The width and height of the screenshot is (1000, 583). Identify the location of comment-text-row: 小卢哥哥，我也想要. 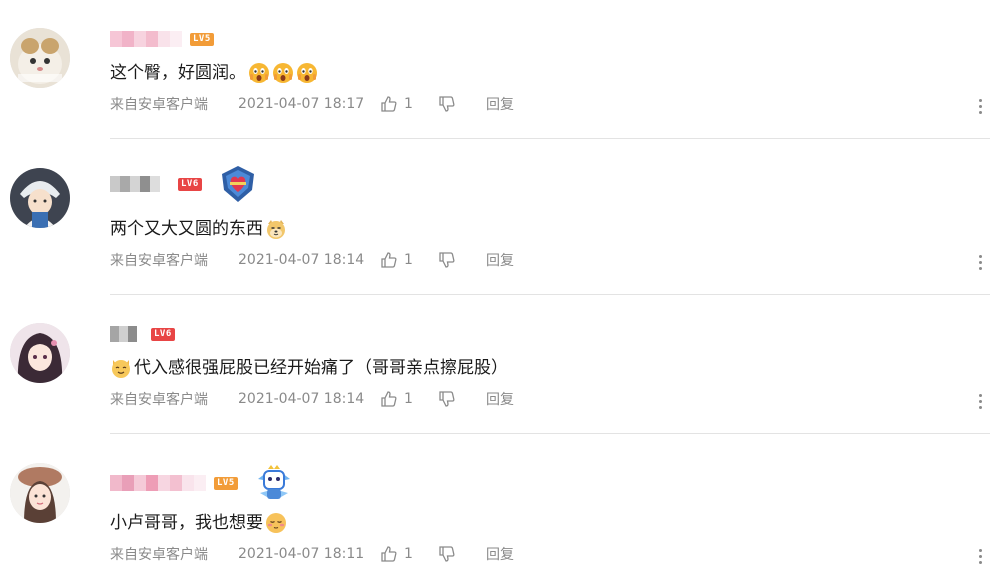
(198, 523).